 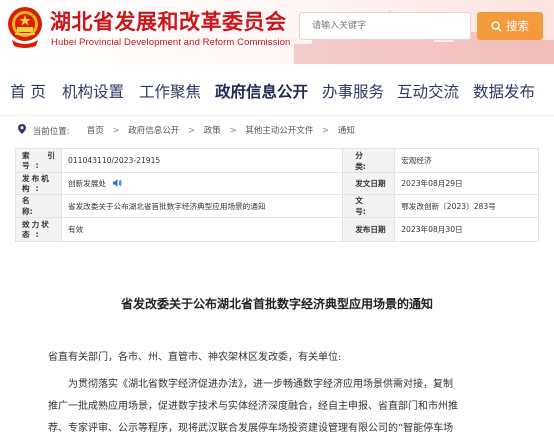 What do you see at coordinates (212, 131) in the screenshot?
I see `breadcrumb-policy: 政策` at bounding box center [212, 131].